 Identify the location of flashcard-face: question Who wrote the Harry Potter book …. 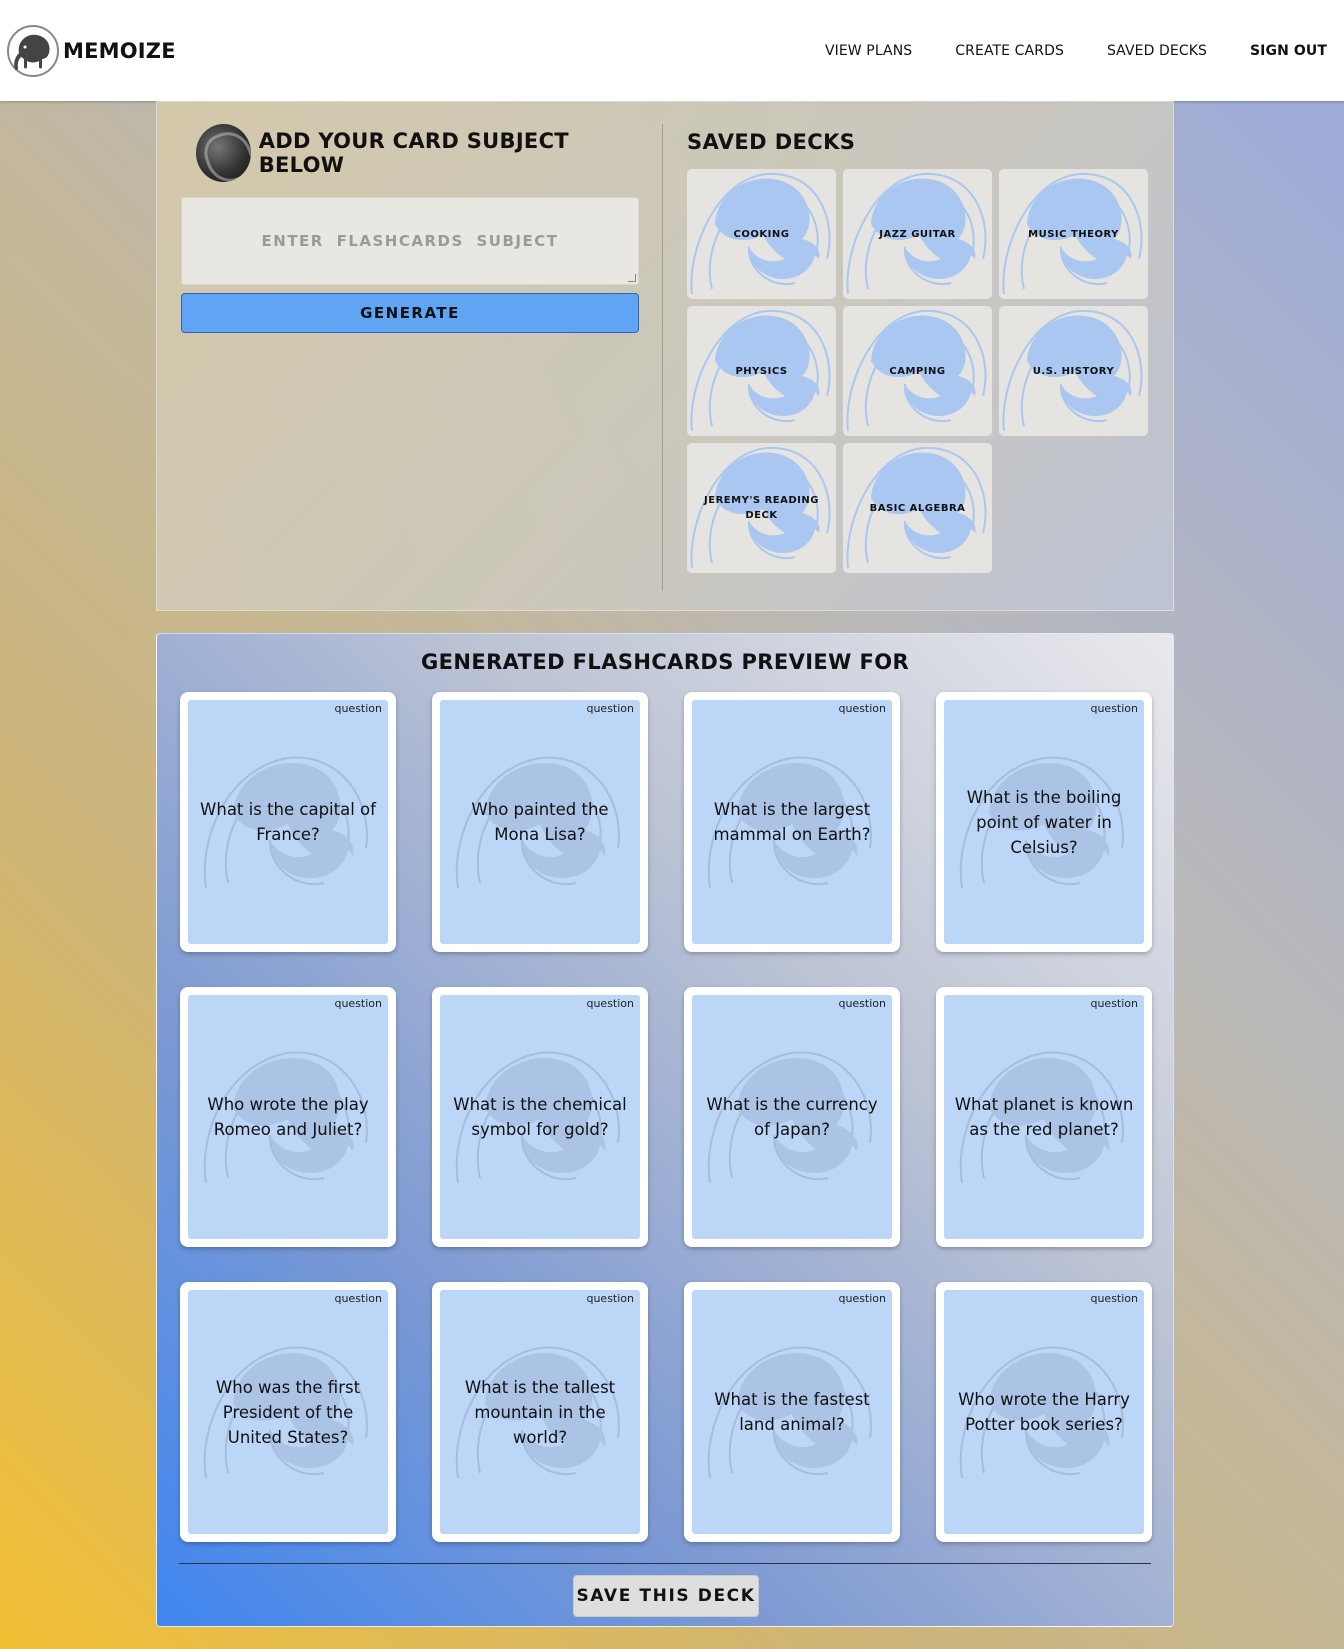
(1044, 1412).